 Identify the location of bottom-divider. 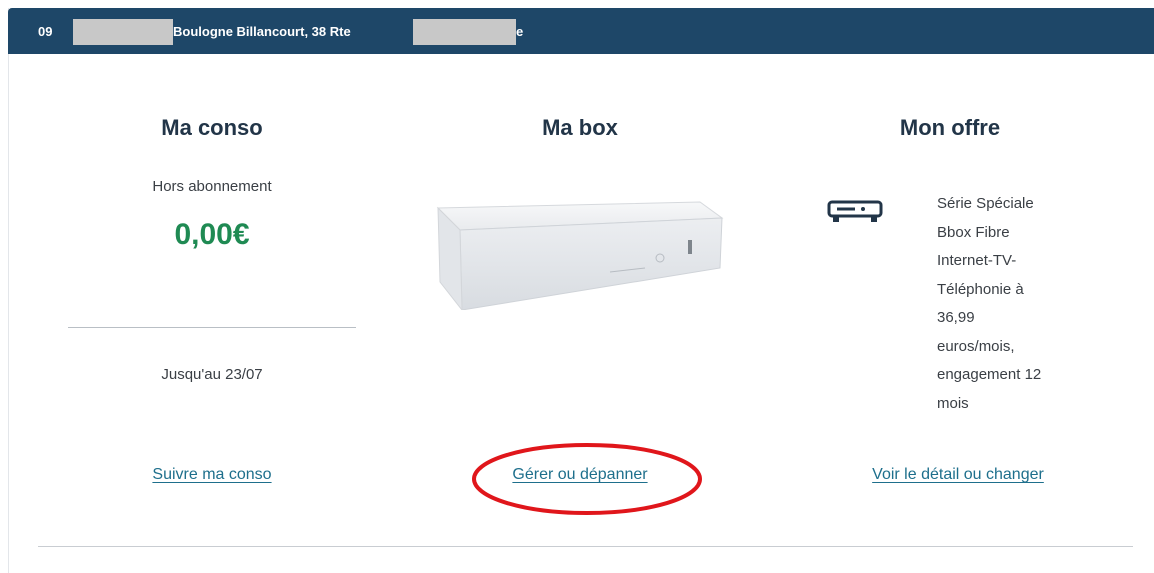
(585, 546).